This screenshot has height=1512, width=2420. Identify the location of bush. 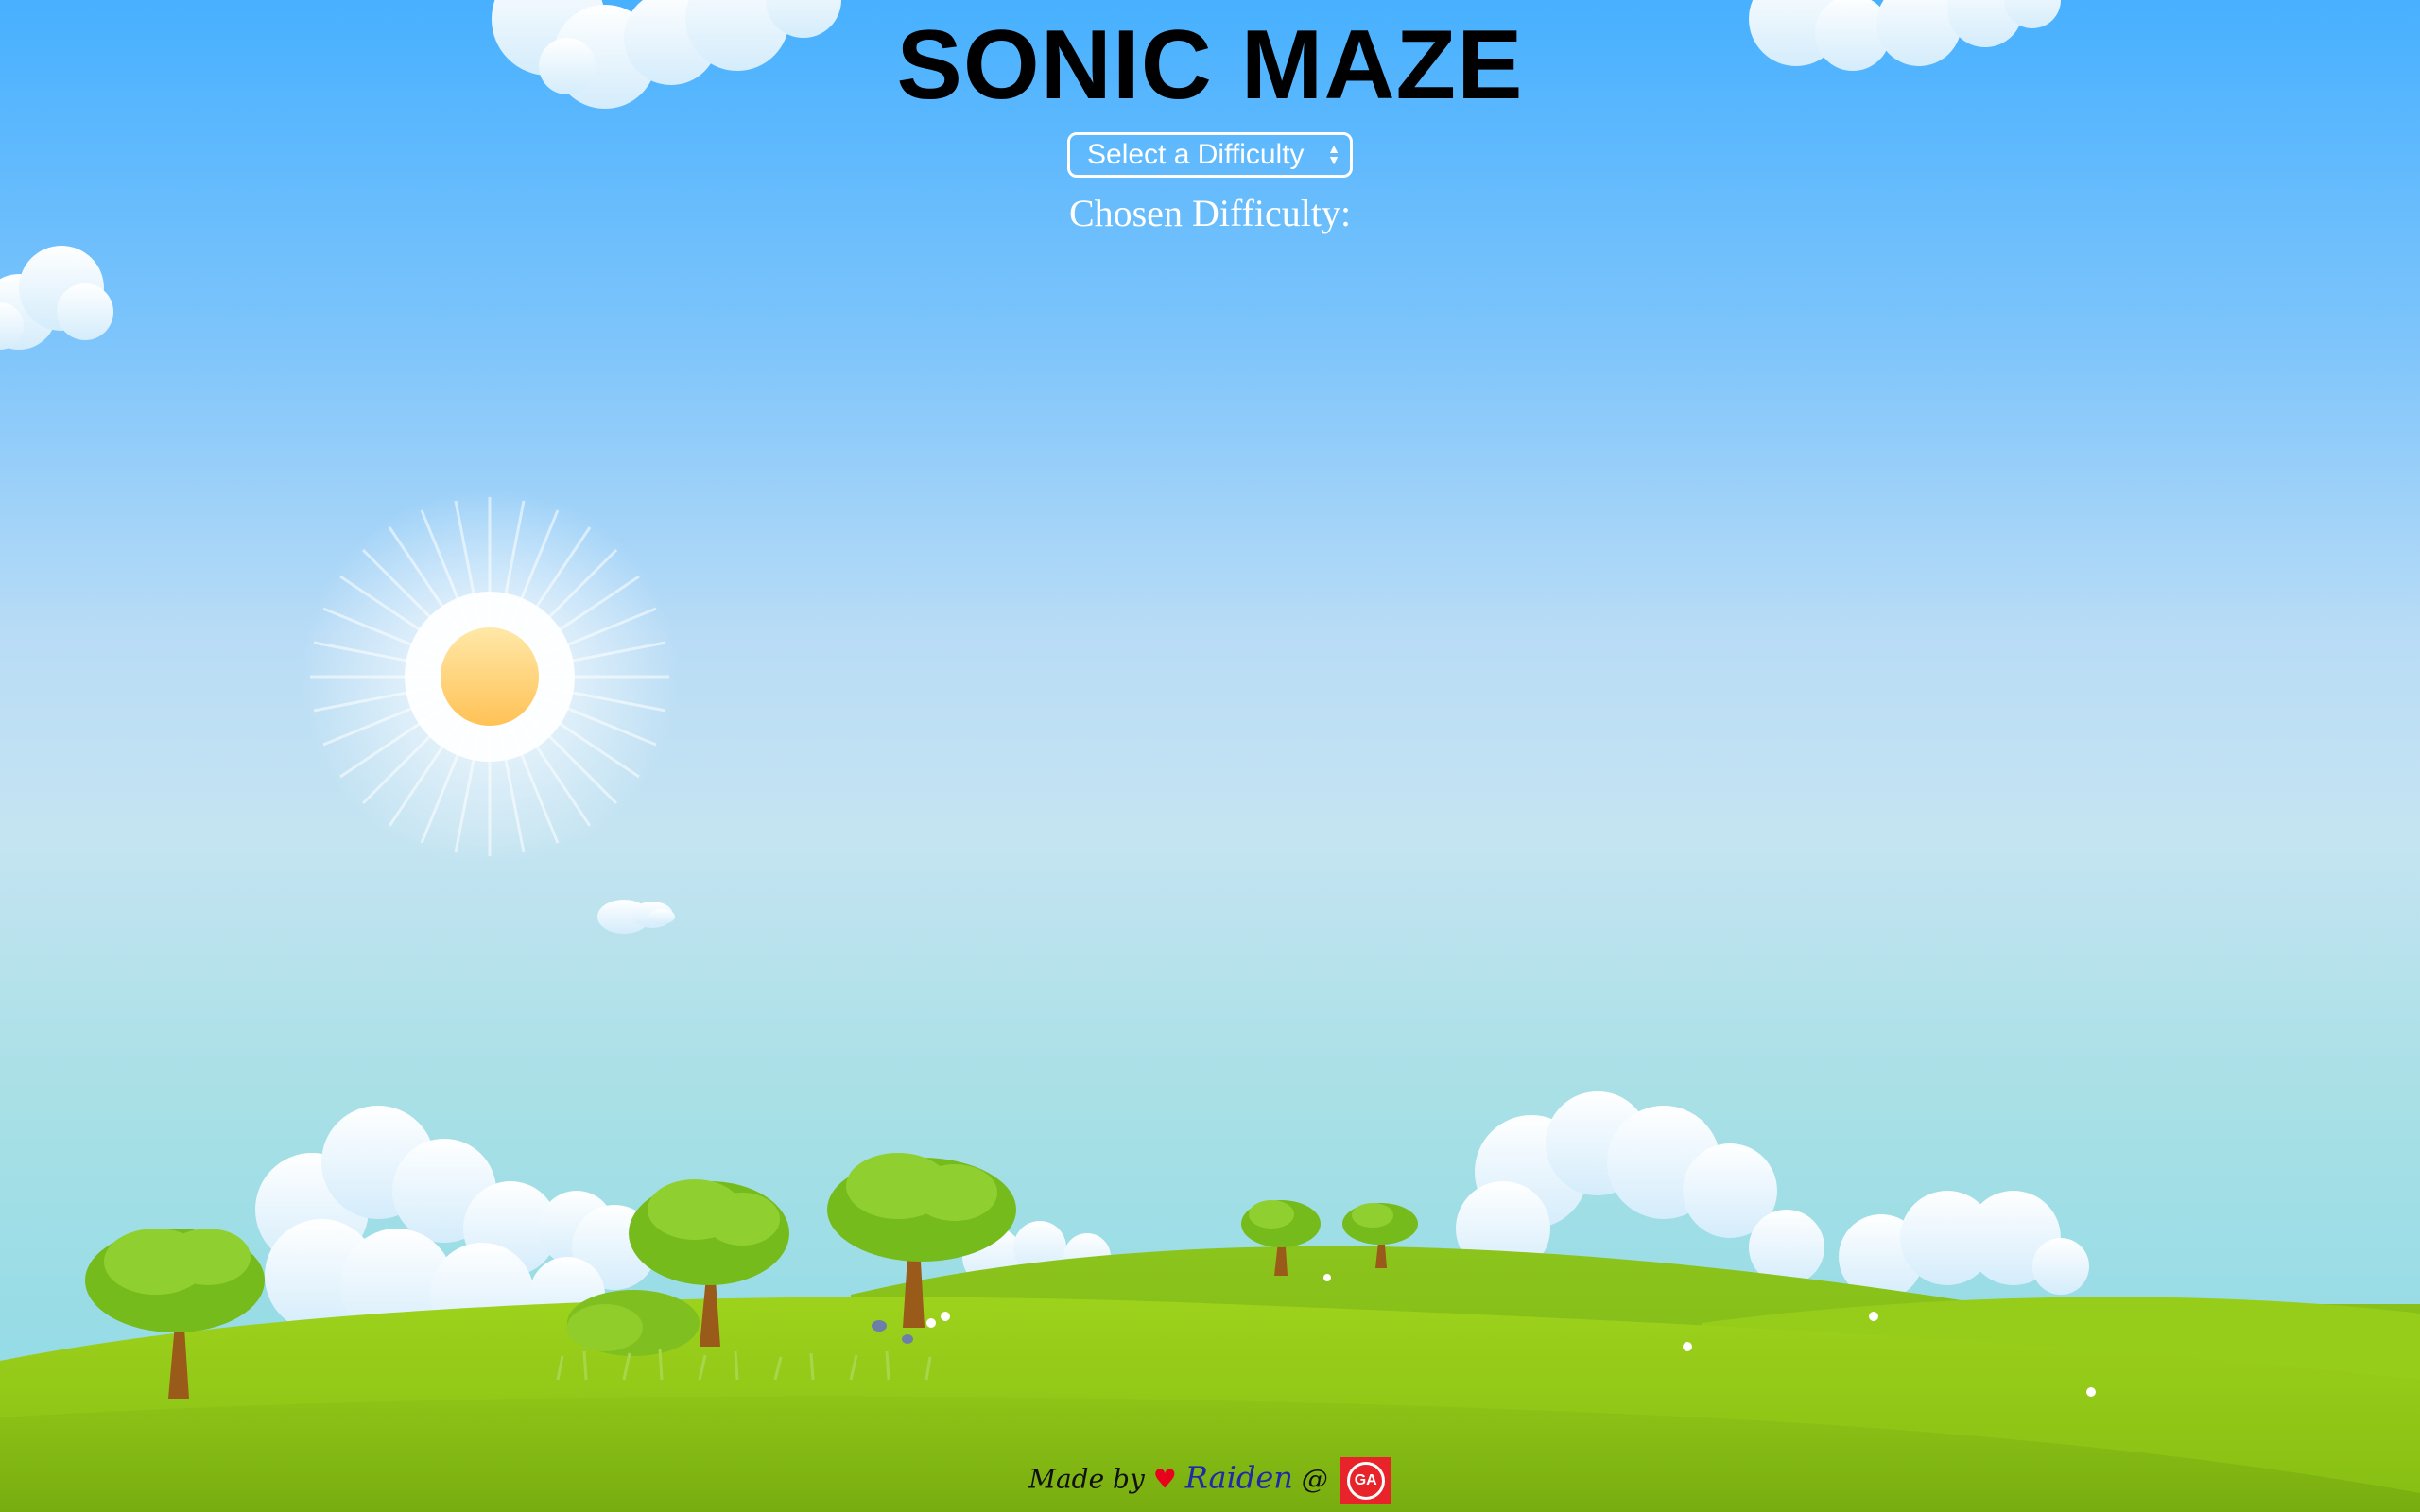
(633, 1323).